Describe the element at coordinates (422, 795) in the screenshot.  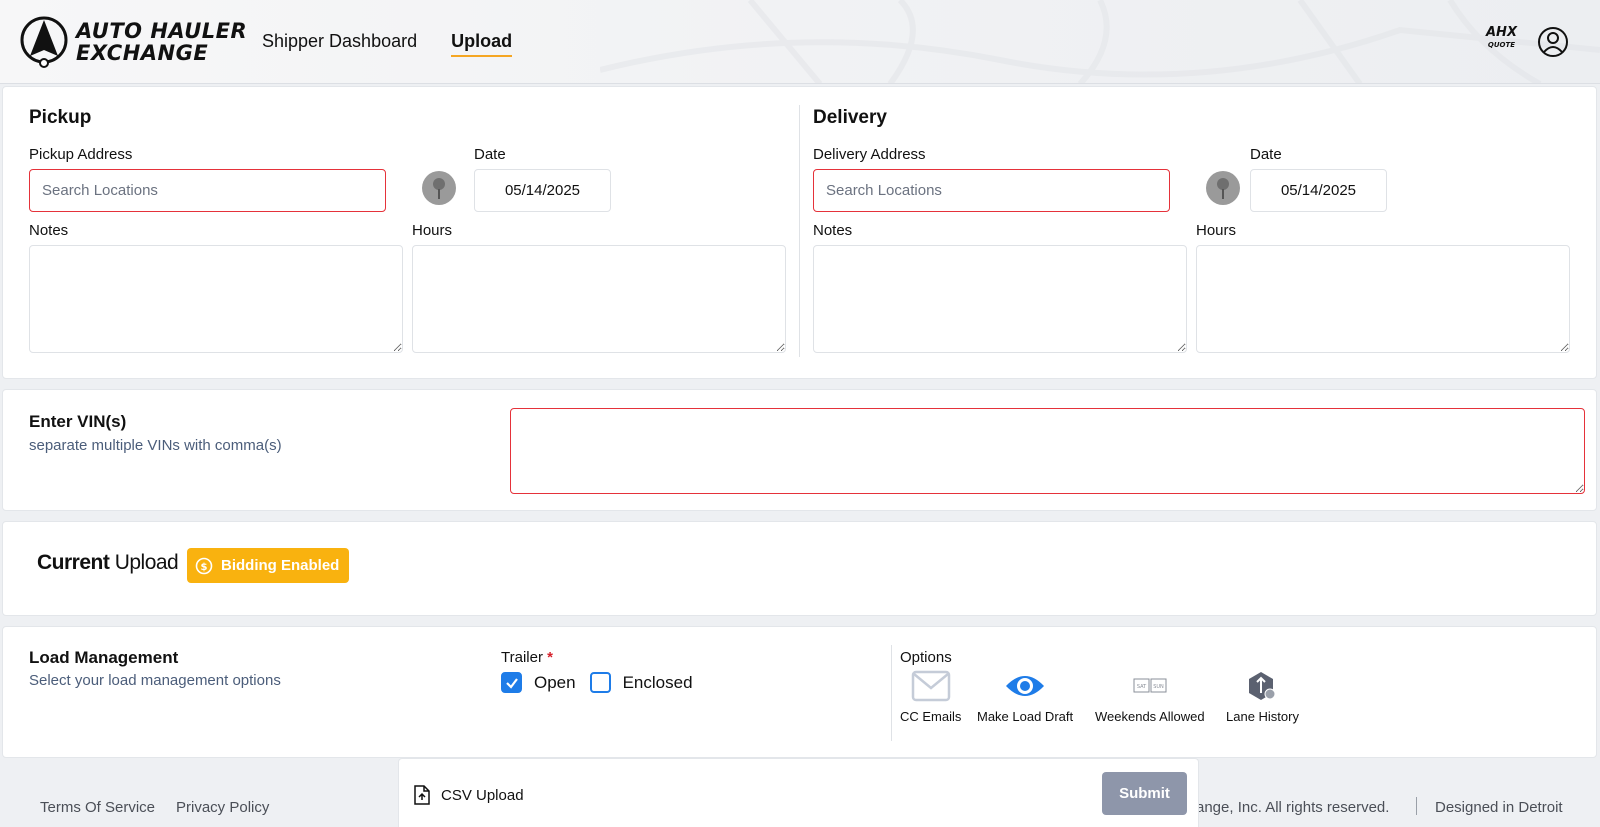
I see `file-upload-icon` at that location.